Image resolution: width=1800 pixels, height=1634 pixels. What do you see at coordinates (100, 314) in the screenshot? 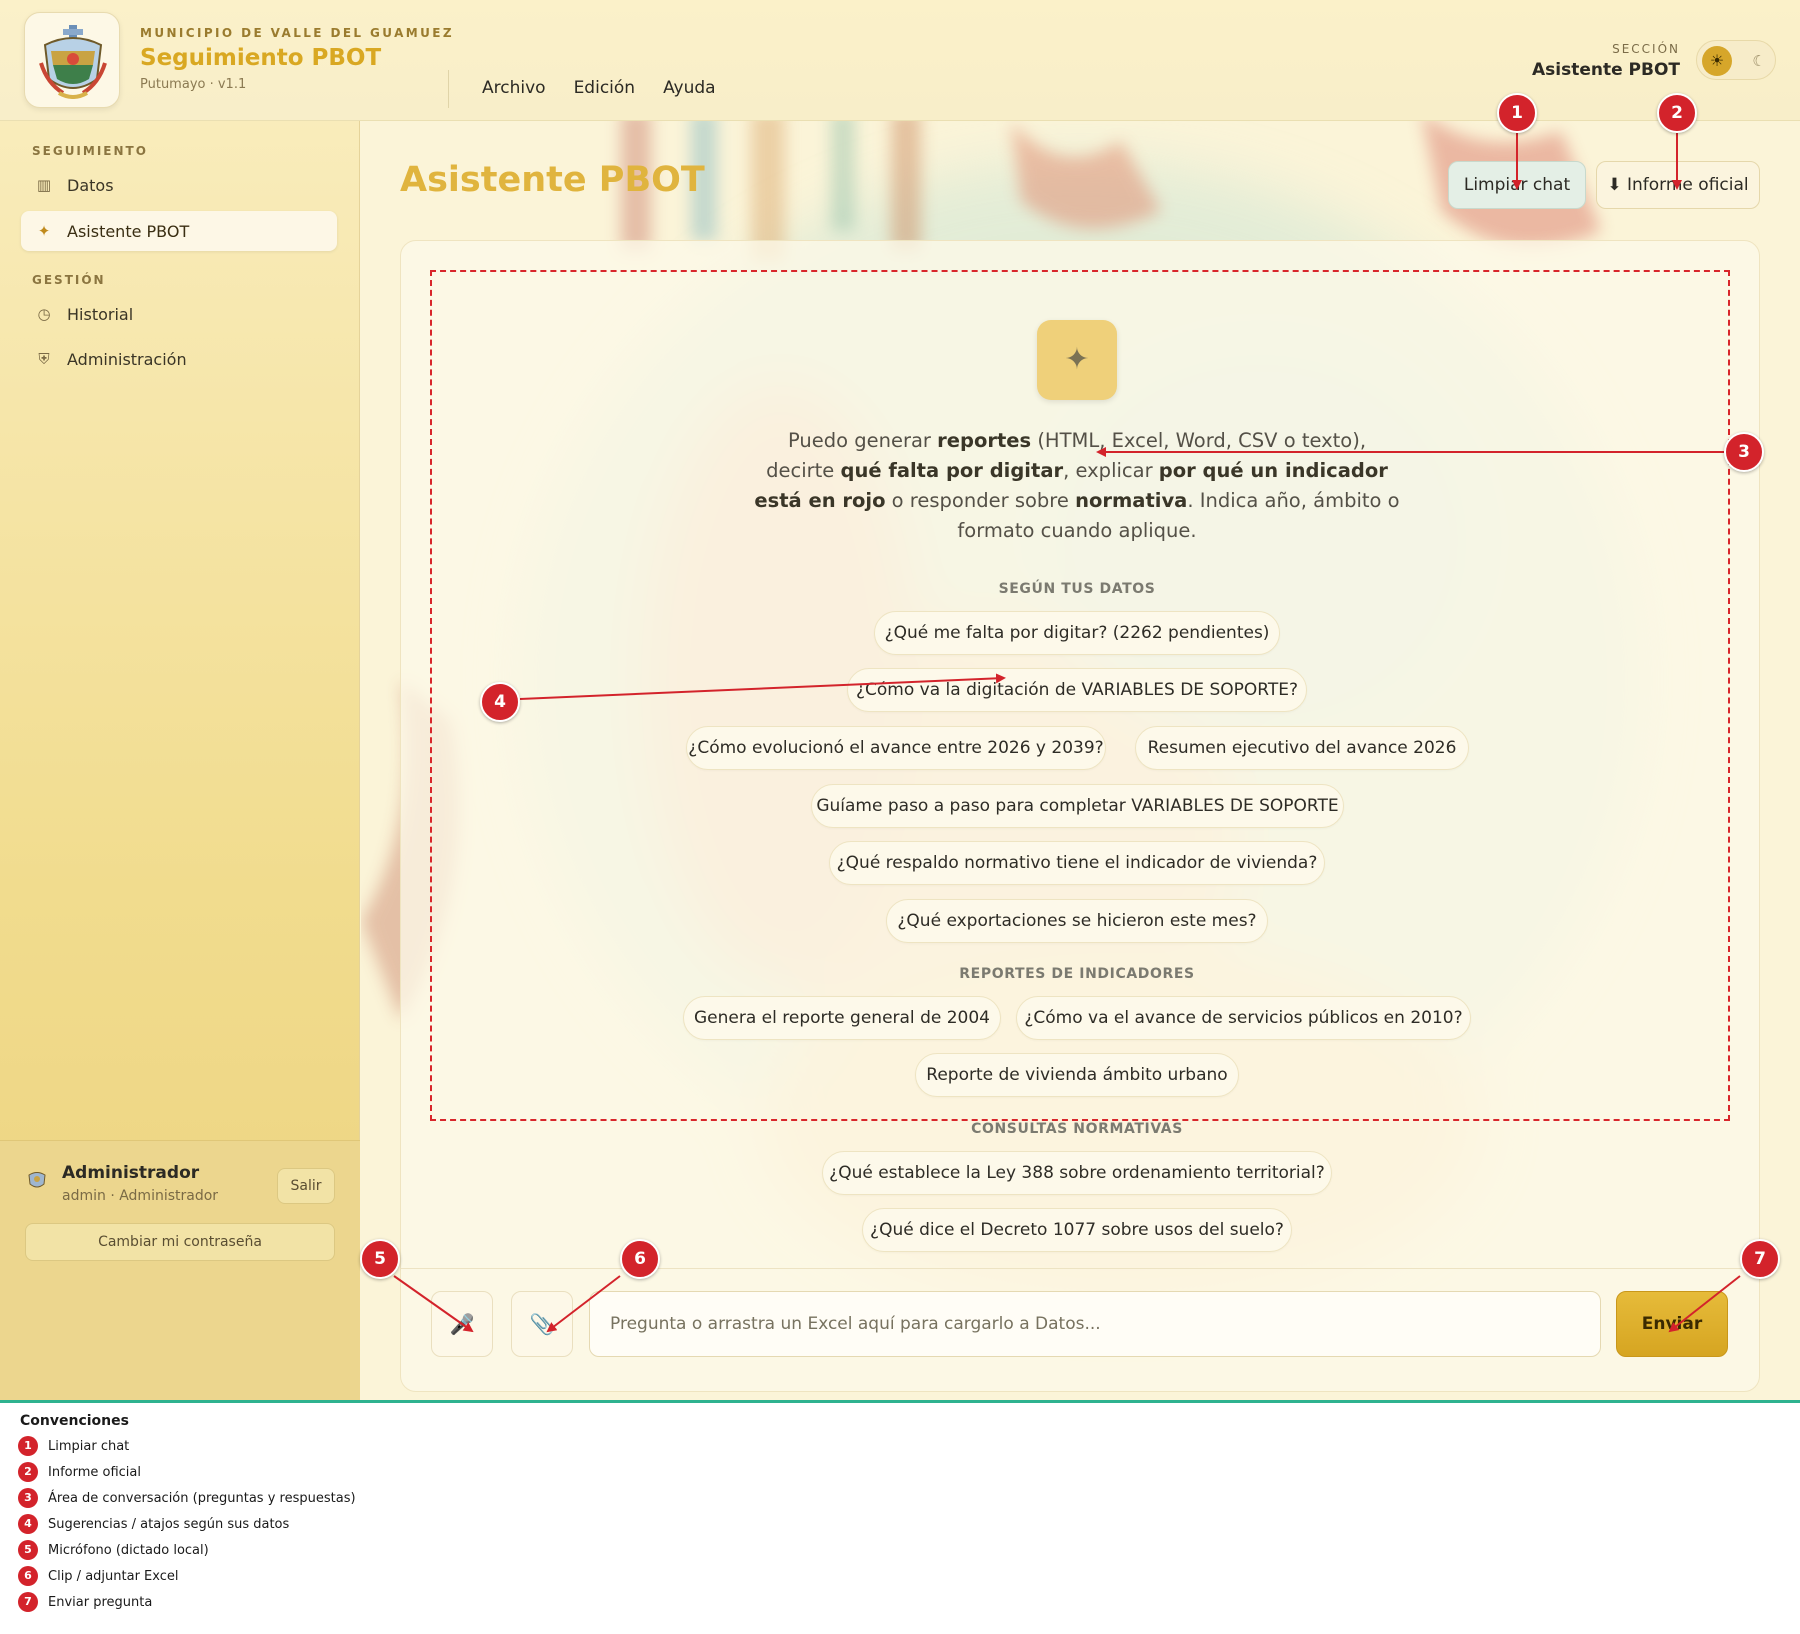
I see `sidebar-item-label: Historial` at bounding box center [100, 314].